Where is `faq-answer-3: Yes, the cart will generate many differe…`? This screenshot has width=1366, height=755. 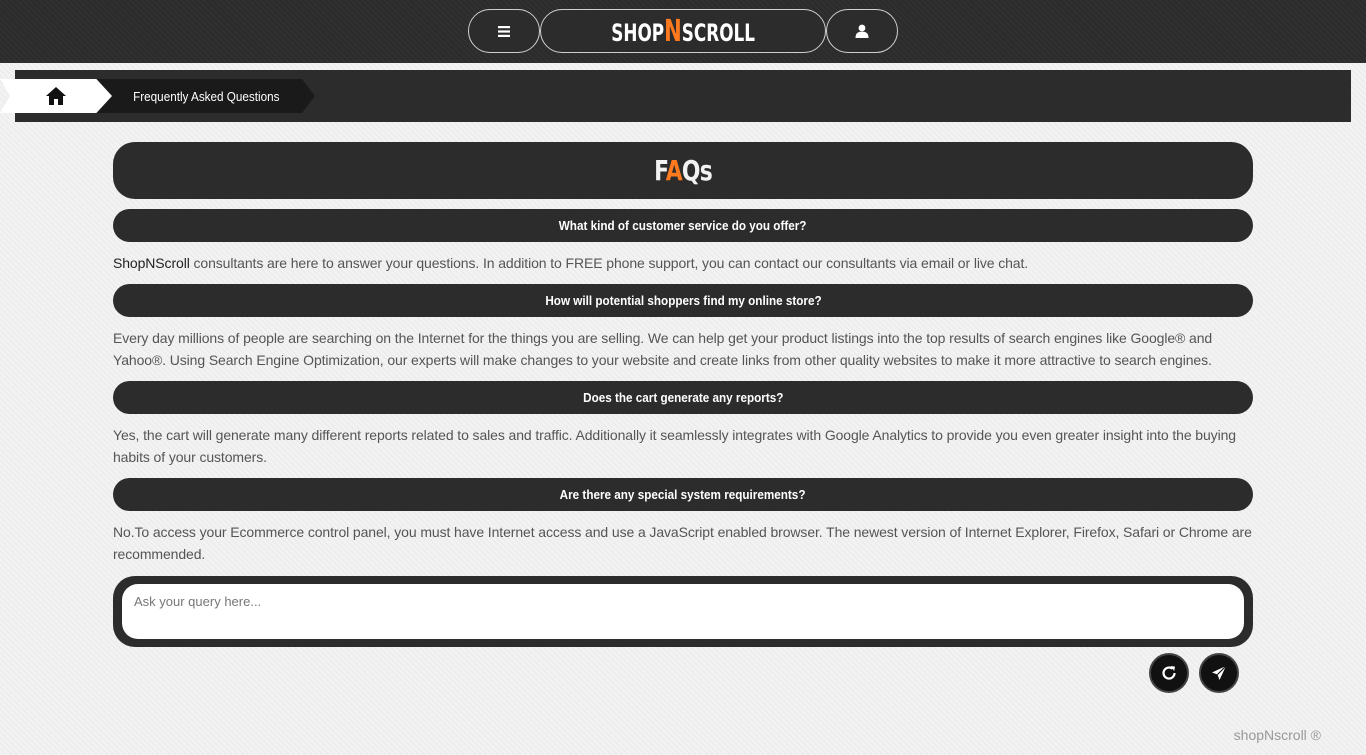 faq-answer-3: Yes, the cart will generate many differe… is located at coordinates (674, 446).